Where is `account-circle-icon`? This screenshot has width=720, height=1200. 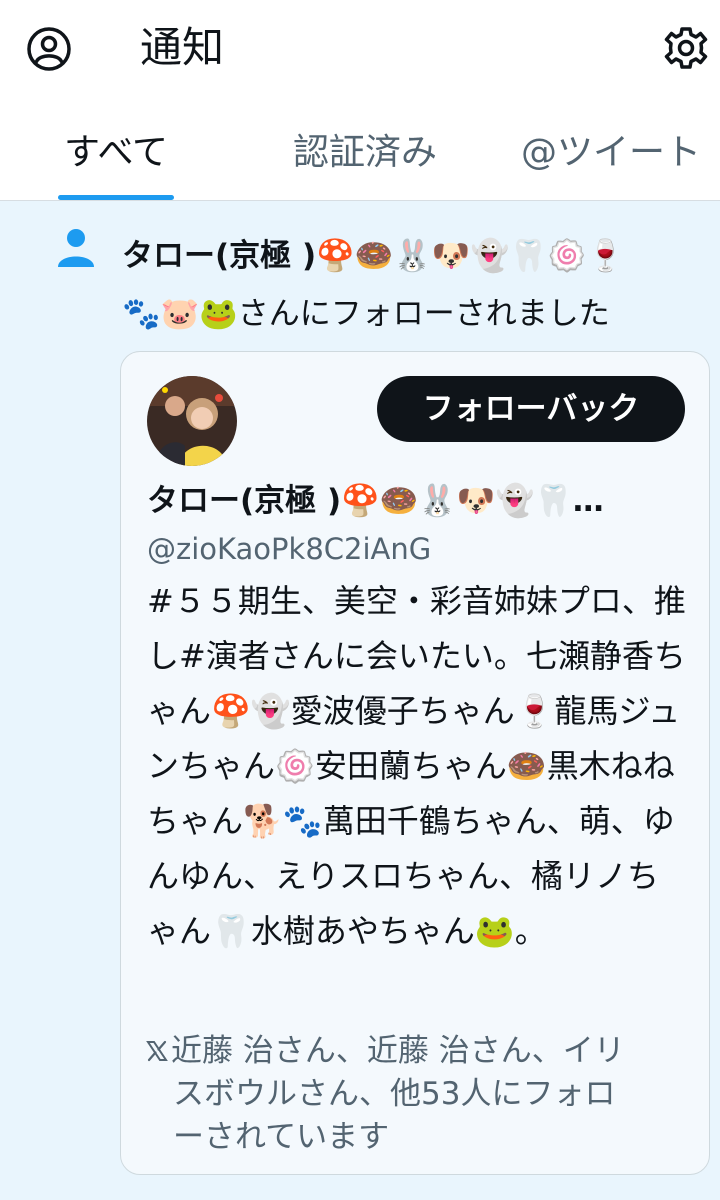
account-circle-icon is located at coordinates (49, 49).